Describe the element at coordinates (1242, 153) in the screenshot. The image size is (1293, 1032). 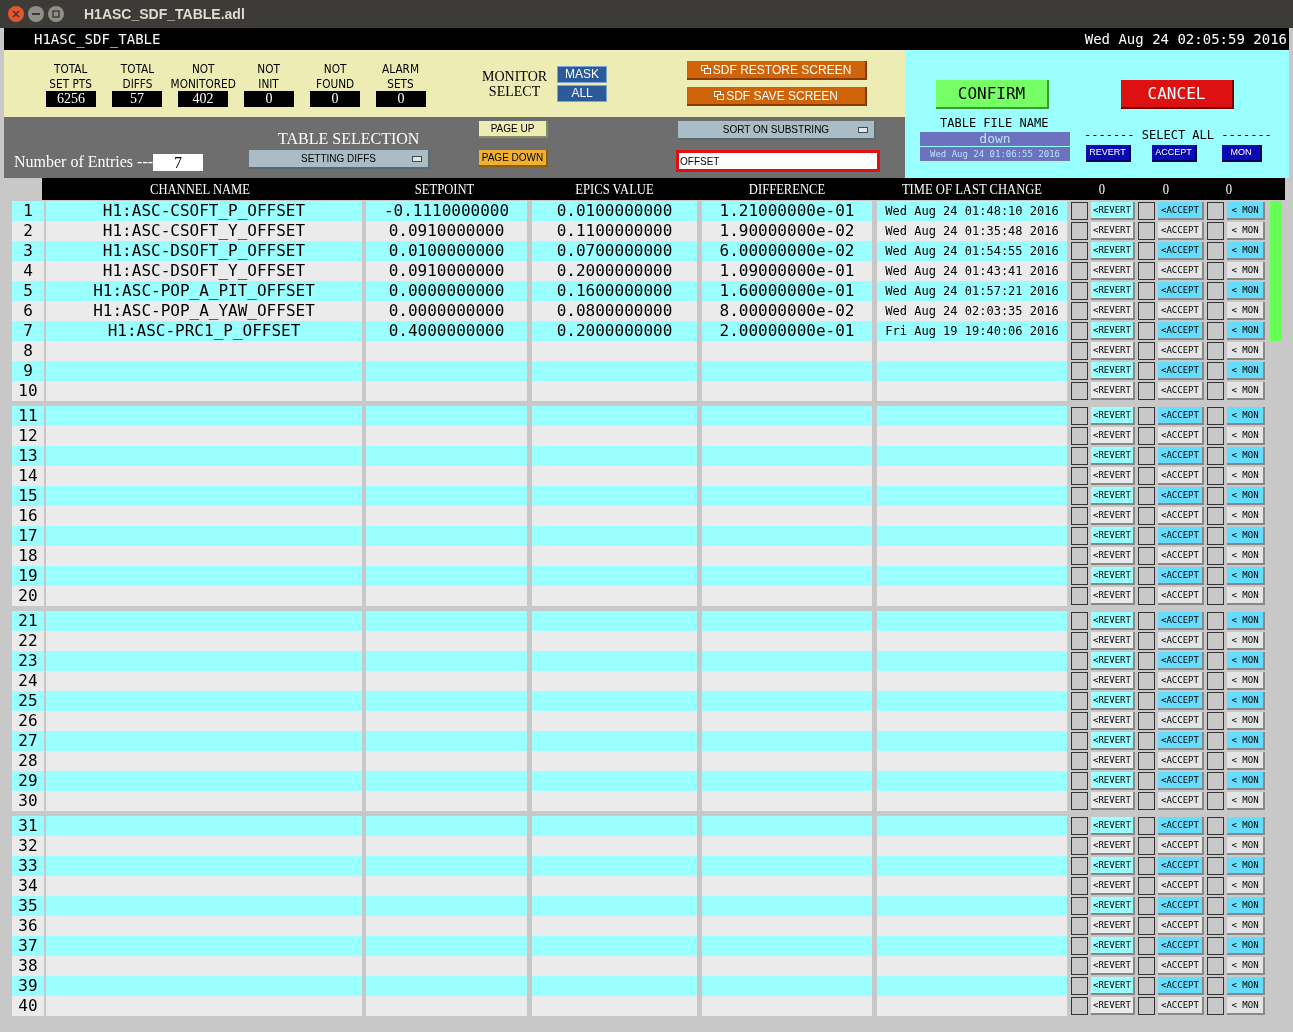
I see `select-all-button: MON` at that location.